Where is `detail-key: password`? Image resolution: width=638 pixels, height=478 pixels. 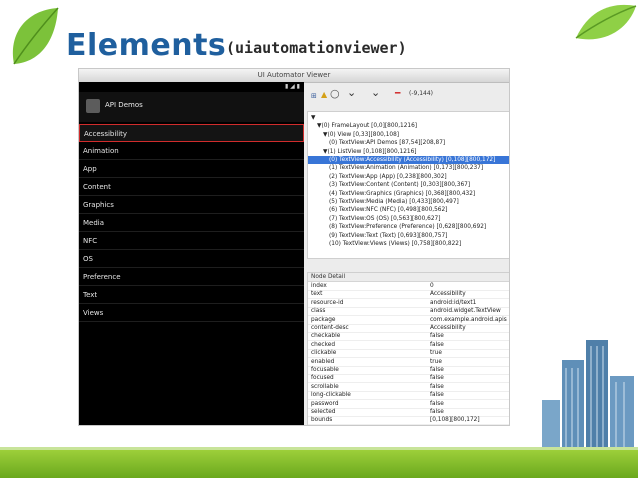
detail-key: password is located at coordinates (325, 403).